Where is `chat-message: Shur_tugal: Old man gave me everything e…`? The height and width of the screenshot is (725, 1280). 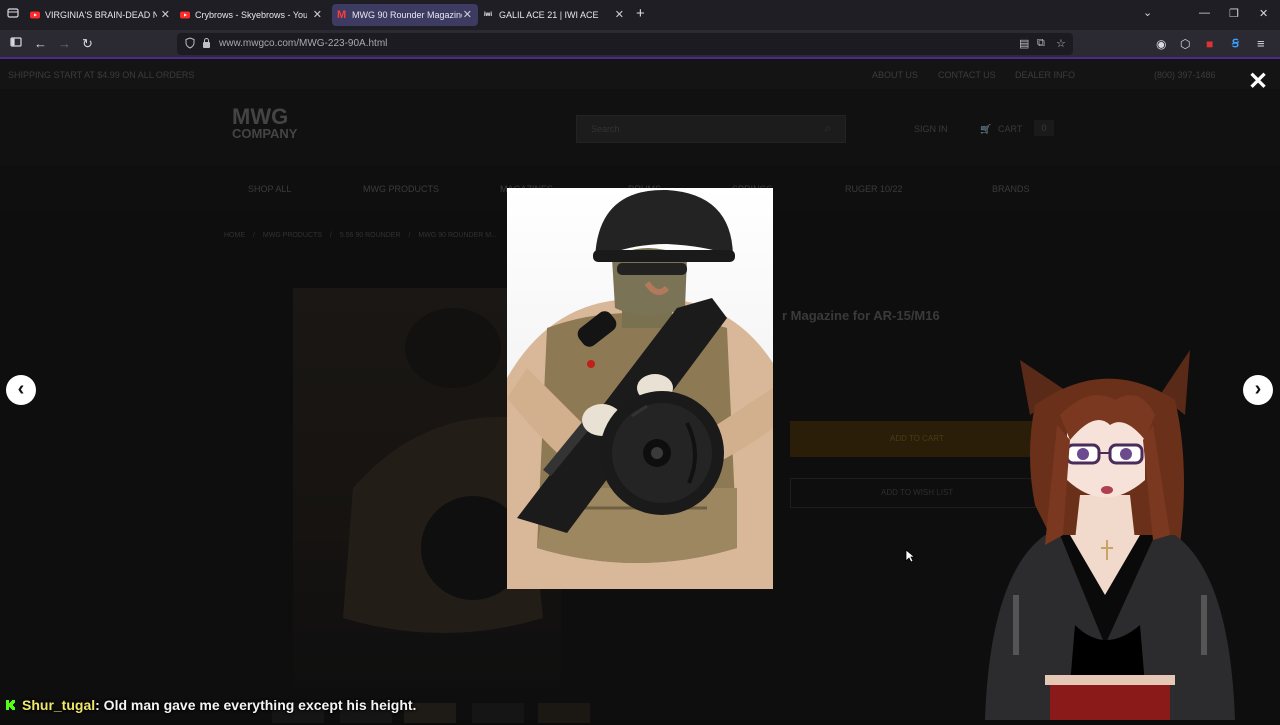
chat-message: Shur_tugal: Old man gave me everything e… is located at coordinates (210, 705).